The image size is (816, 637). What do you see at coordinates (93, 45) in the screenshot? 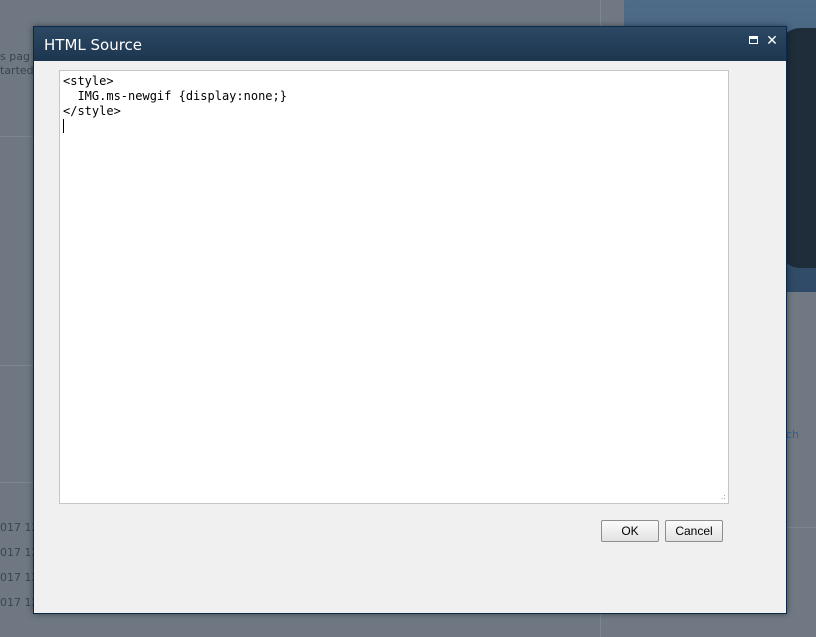
I see `dialog-title: HTML Source` at bounding box center [93, 45].